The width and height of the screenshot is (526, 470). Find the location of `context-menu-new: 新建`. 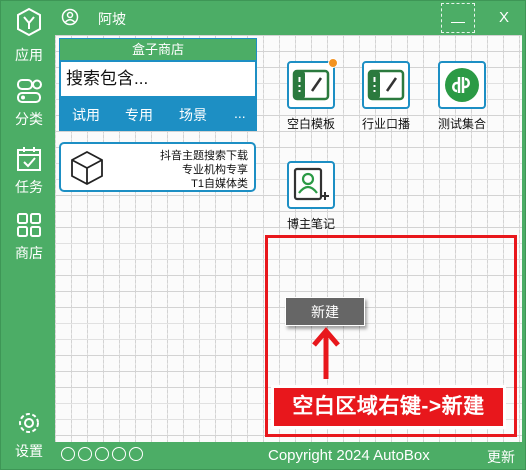

context-menu-new: 新建 is located at coordinates (325, 311).